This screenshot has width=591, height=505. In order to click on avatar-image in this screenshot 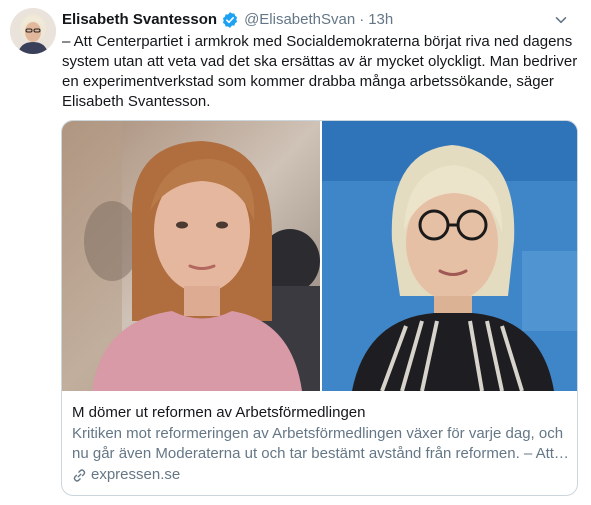, I will do `click(33, 31)`.